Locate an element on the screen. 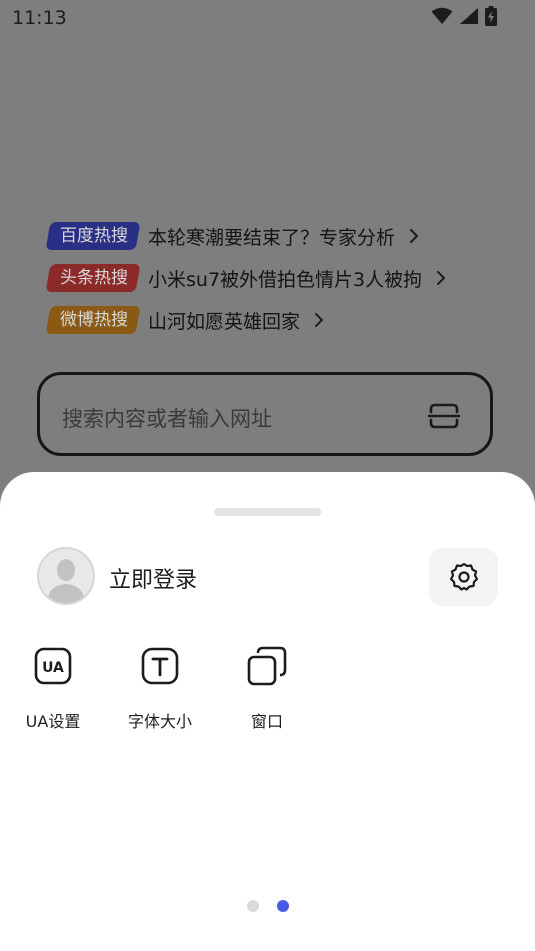  hot-item-toutiao: 头条热搜 小米su7被外借拍色情片3人被拘 is located at coordinates (245, 278).